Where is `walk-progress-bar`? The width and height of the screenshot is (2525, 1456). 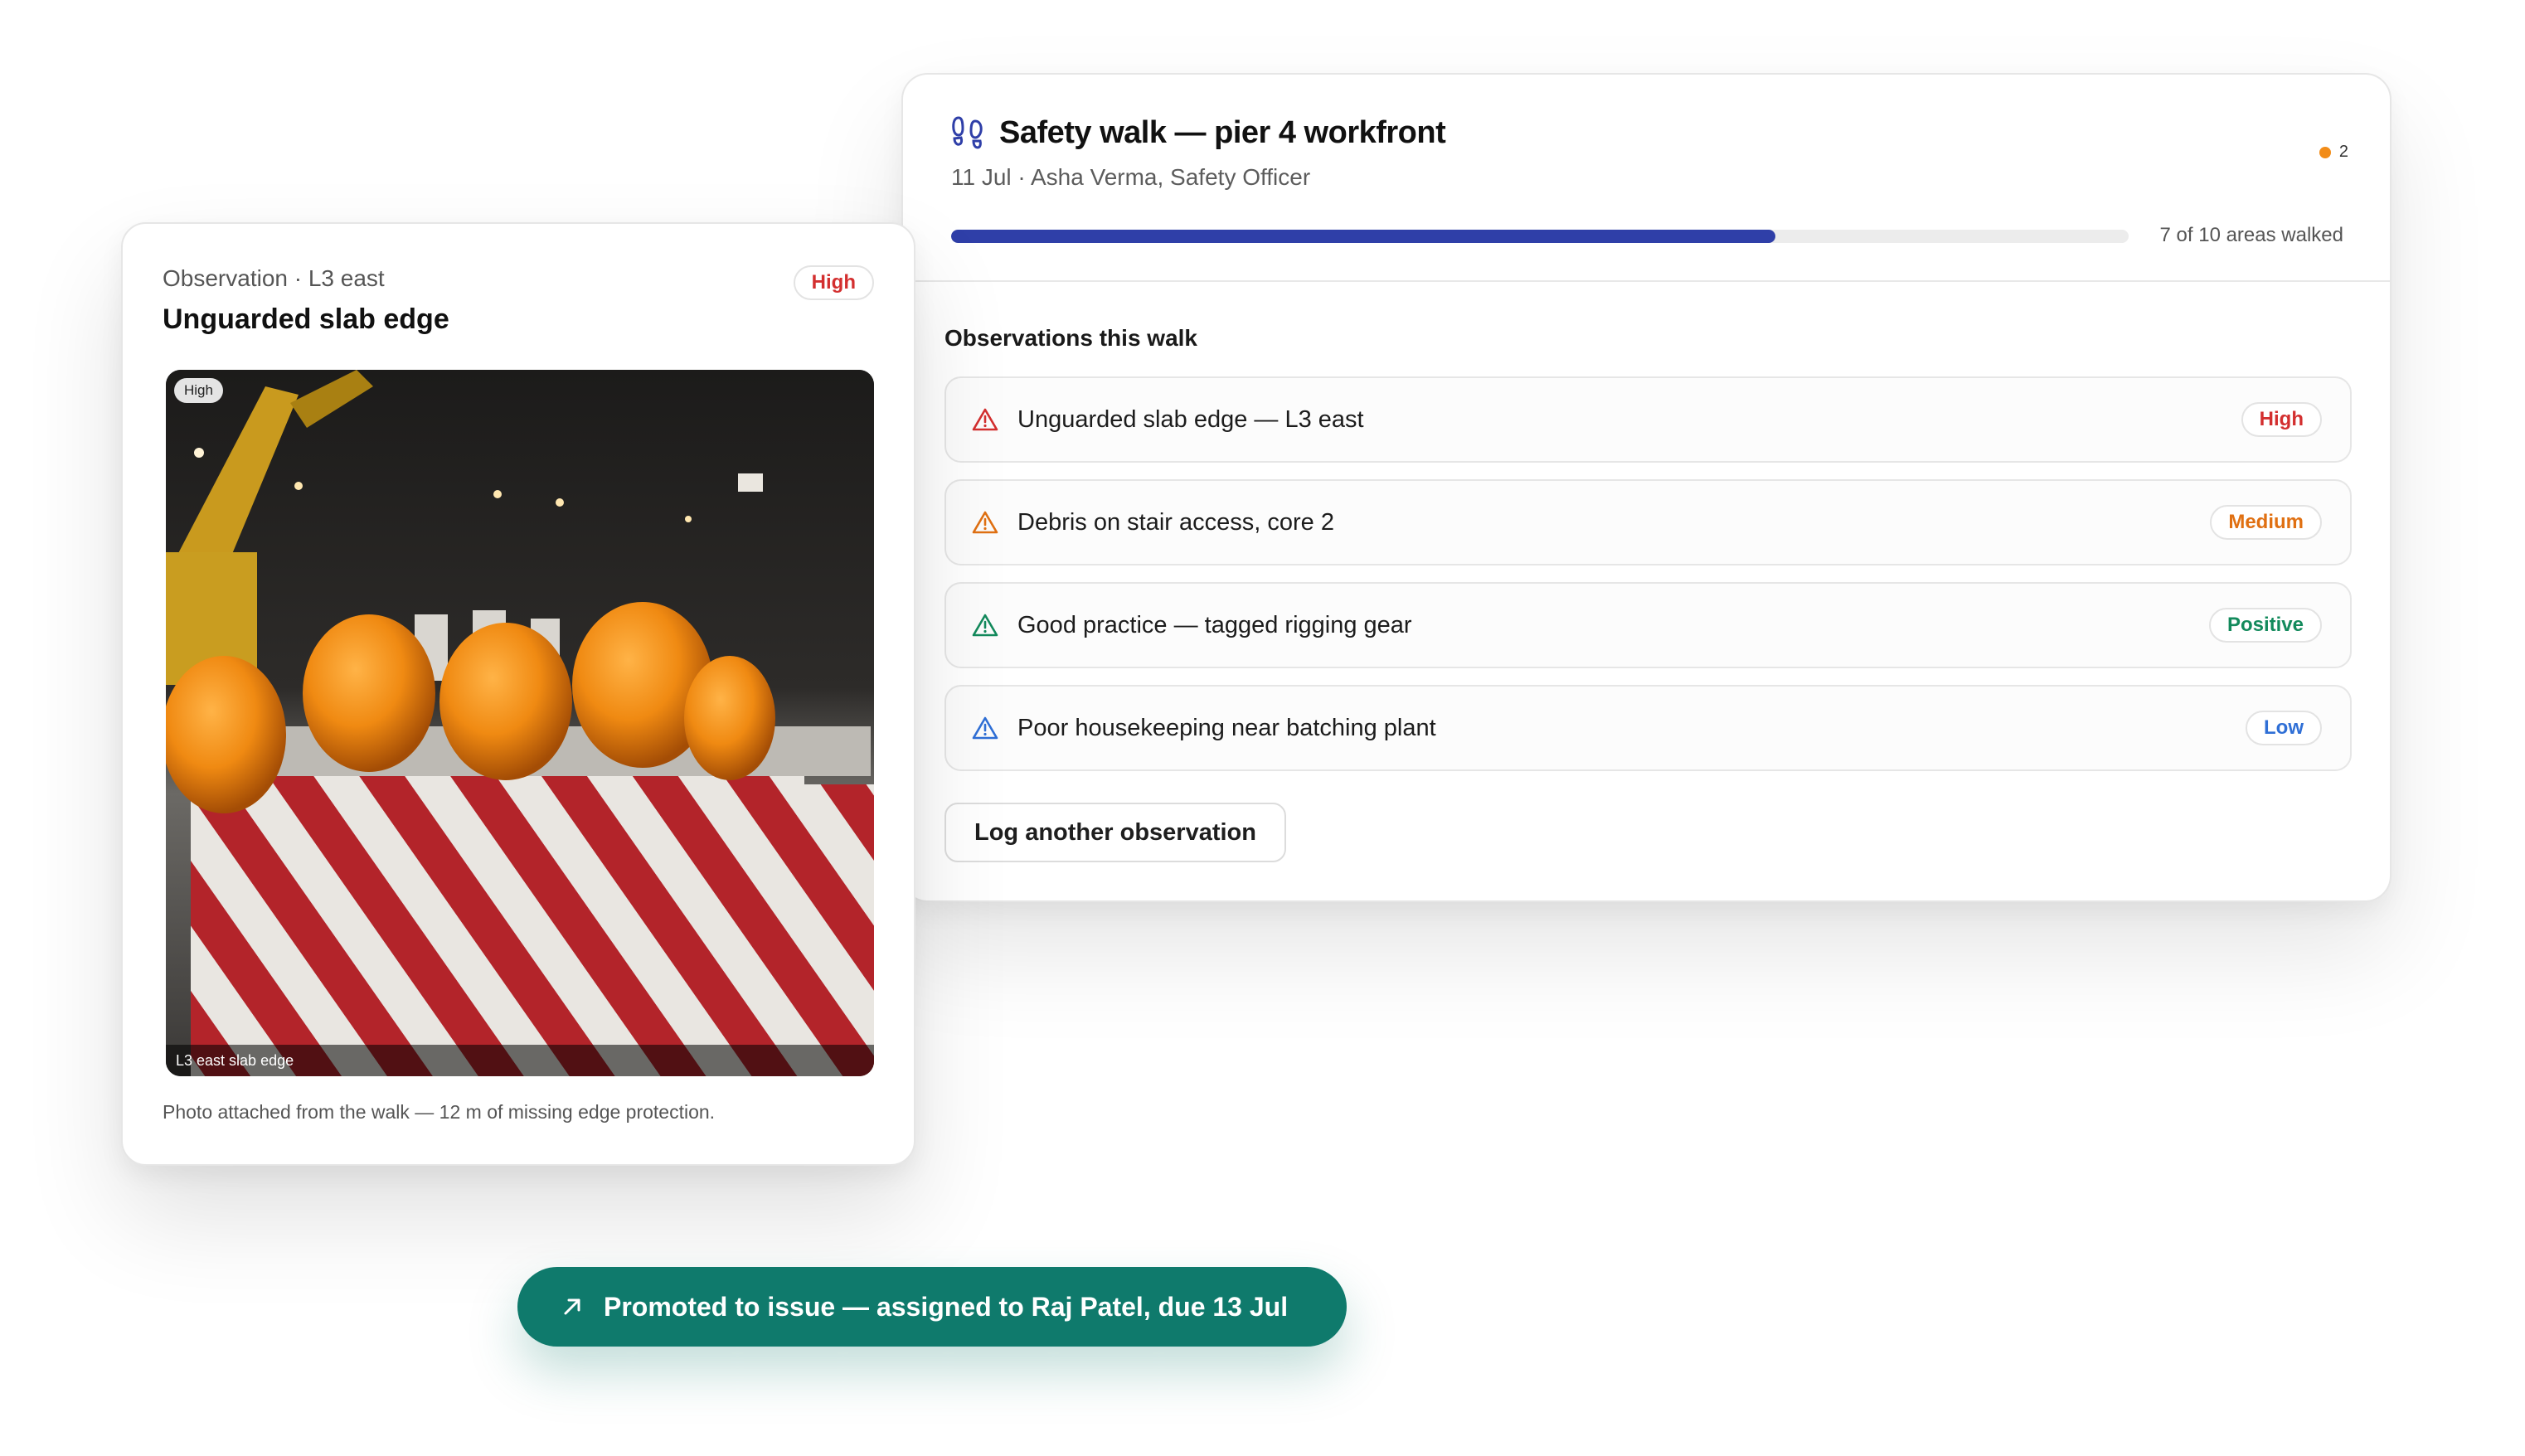
walk-progress-bar is located at coordinates (1540, 236).